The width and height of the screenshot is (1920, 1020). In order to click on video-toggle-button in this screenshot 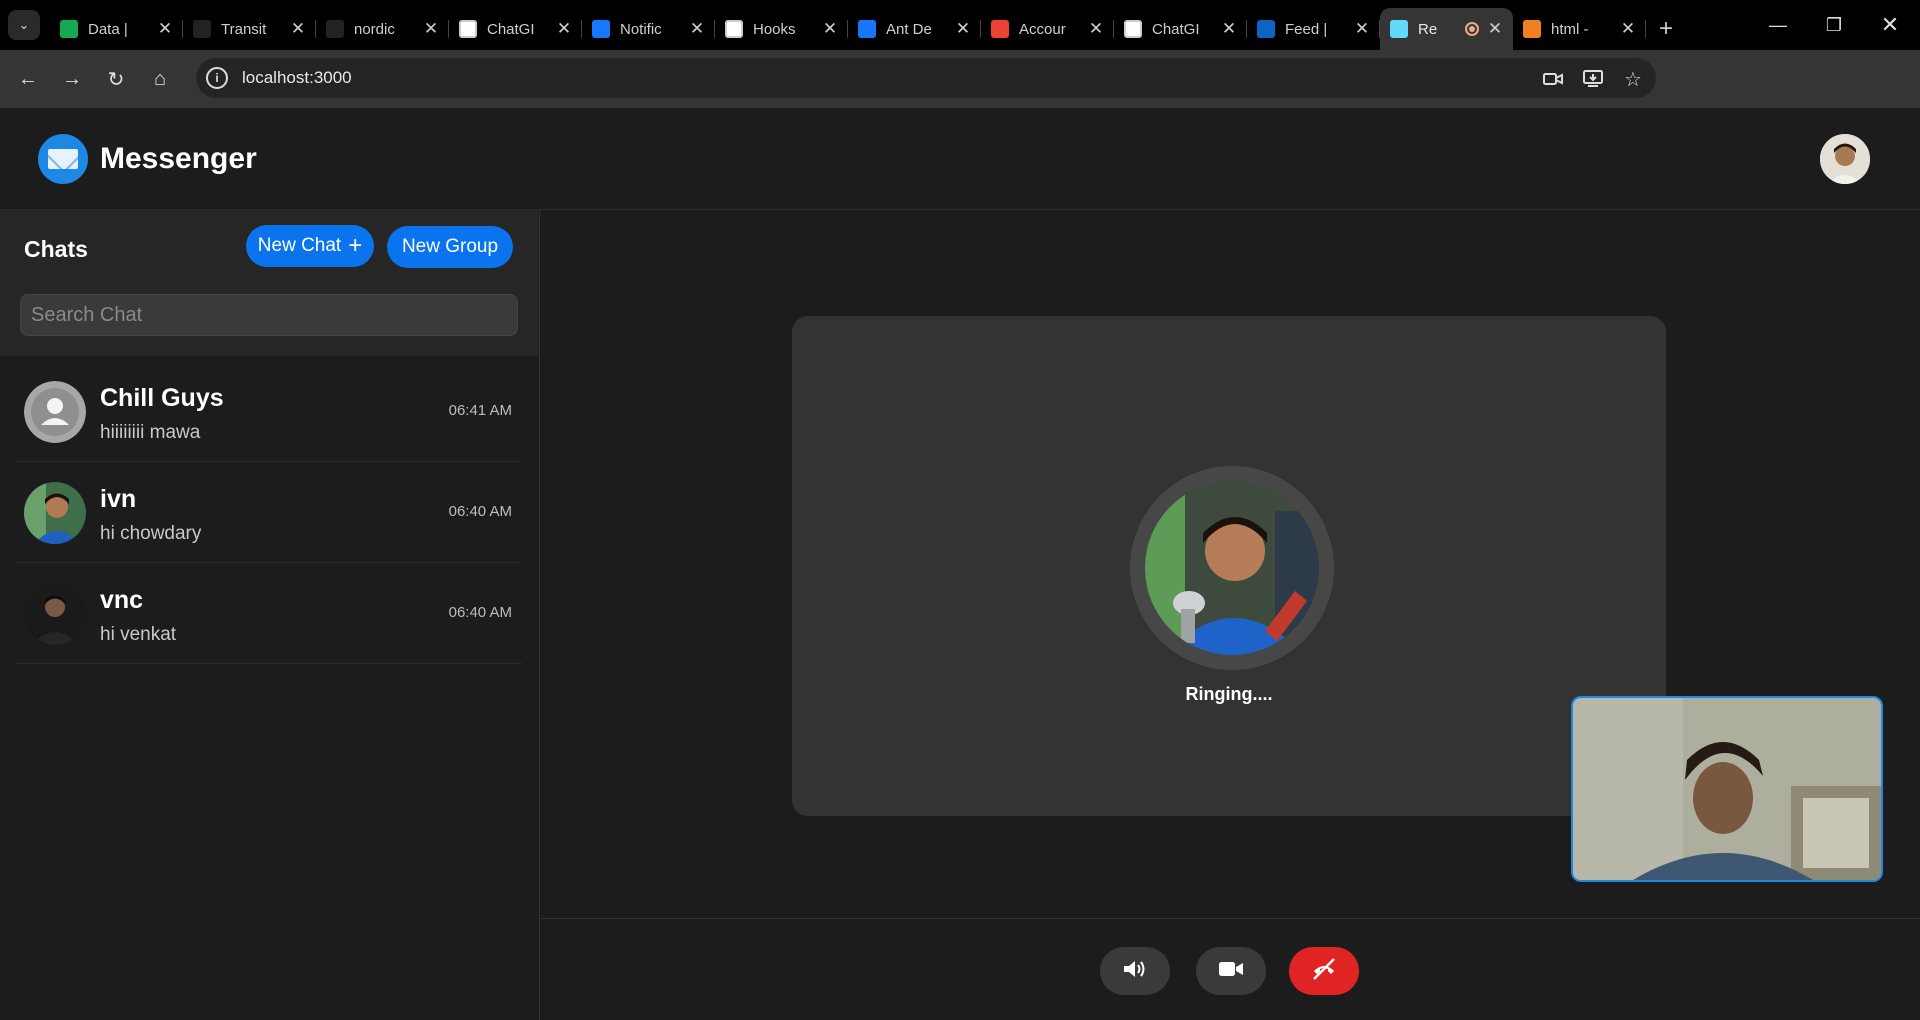, I will do `click(1231, 971)`.